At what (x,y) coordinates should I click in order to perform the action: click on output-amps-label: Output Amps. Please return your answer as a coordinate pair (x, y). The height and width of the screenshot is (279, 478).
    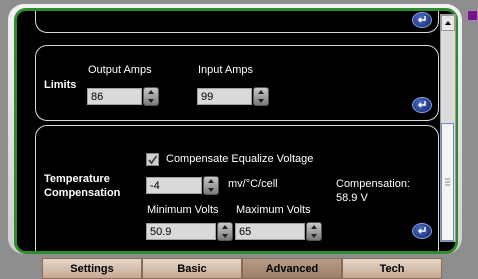
    Looking at the image, I should click on (120, 70).